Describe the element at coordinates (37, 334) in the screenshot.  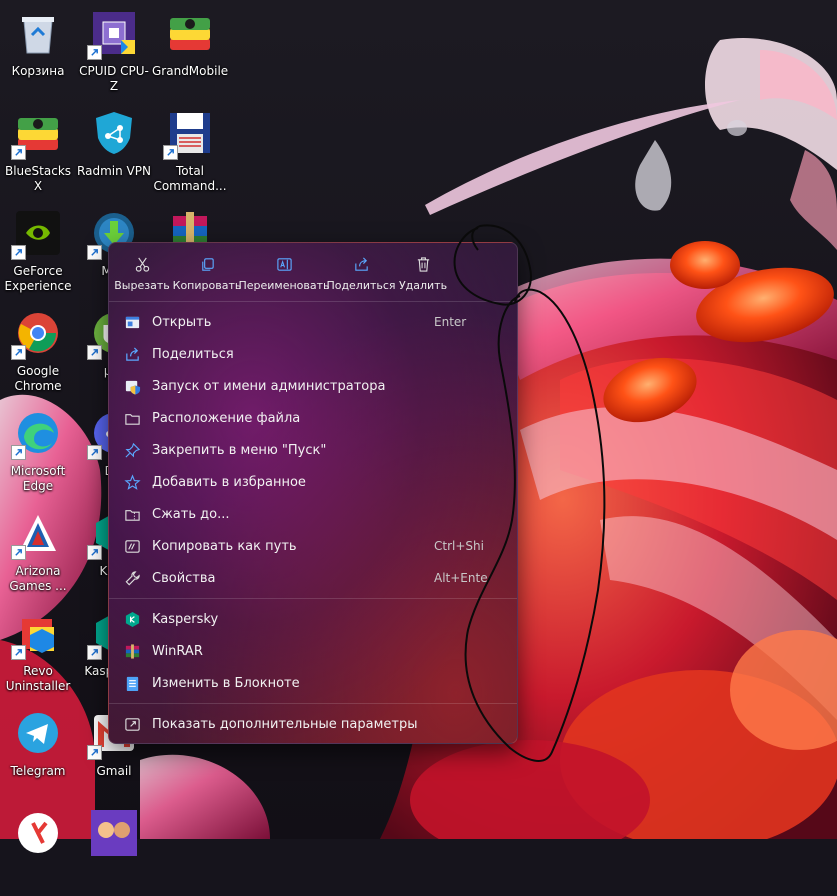
I see `chrome-icon` at that location.